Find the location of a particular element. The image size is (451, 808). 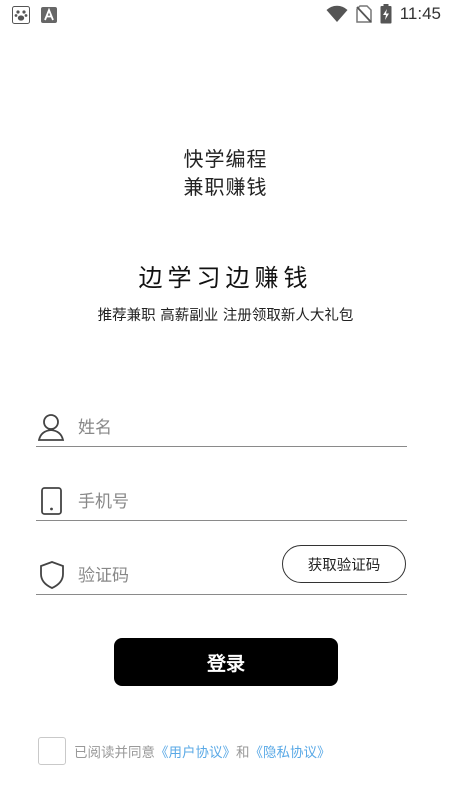

status-bar-left is located at coordinates (35, 15).